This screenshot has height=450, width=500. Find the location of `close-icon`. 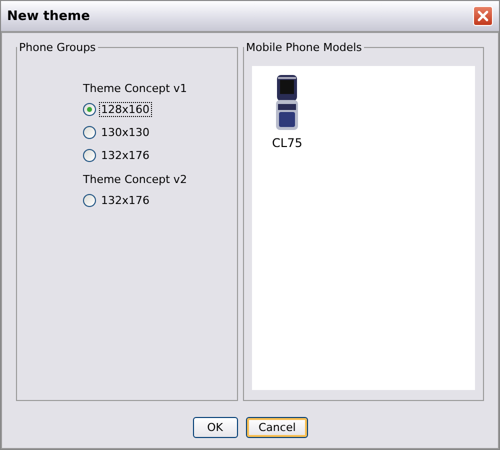

close-icon is located at coordinates (483, 16).